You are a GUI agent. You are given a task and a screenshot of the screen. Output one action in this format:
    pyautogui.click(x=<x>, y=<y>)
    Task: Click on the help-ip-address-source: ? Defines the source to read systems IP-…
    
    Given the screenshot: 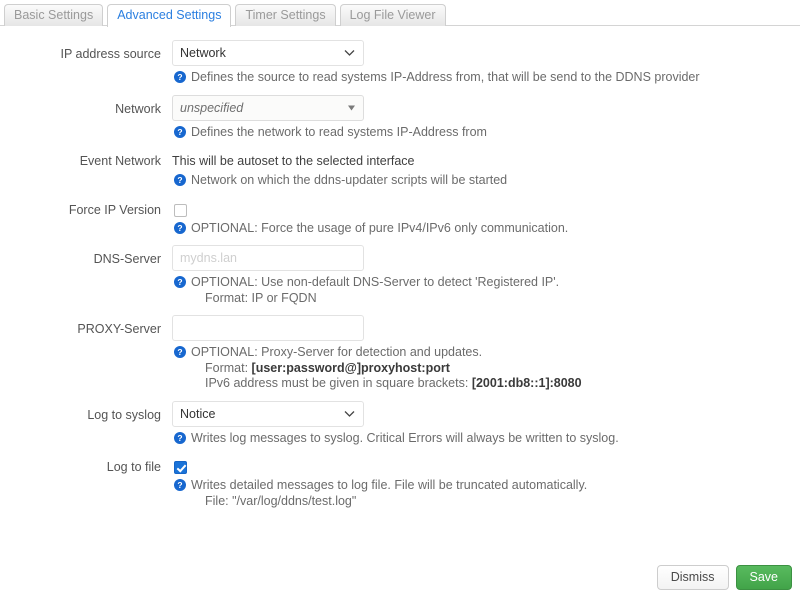 What is the action you would take?
    pyautogui.click(x=486, y=78)
    